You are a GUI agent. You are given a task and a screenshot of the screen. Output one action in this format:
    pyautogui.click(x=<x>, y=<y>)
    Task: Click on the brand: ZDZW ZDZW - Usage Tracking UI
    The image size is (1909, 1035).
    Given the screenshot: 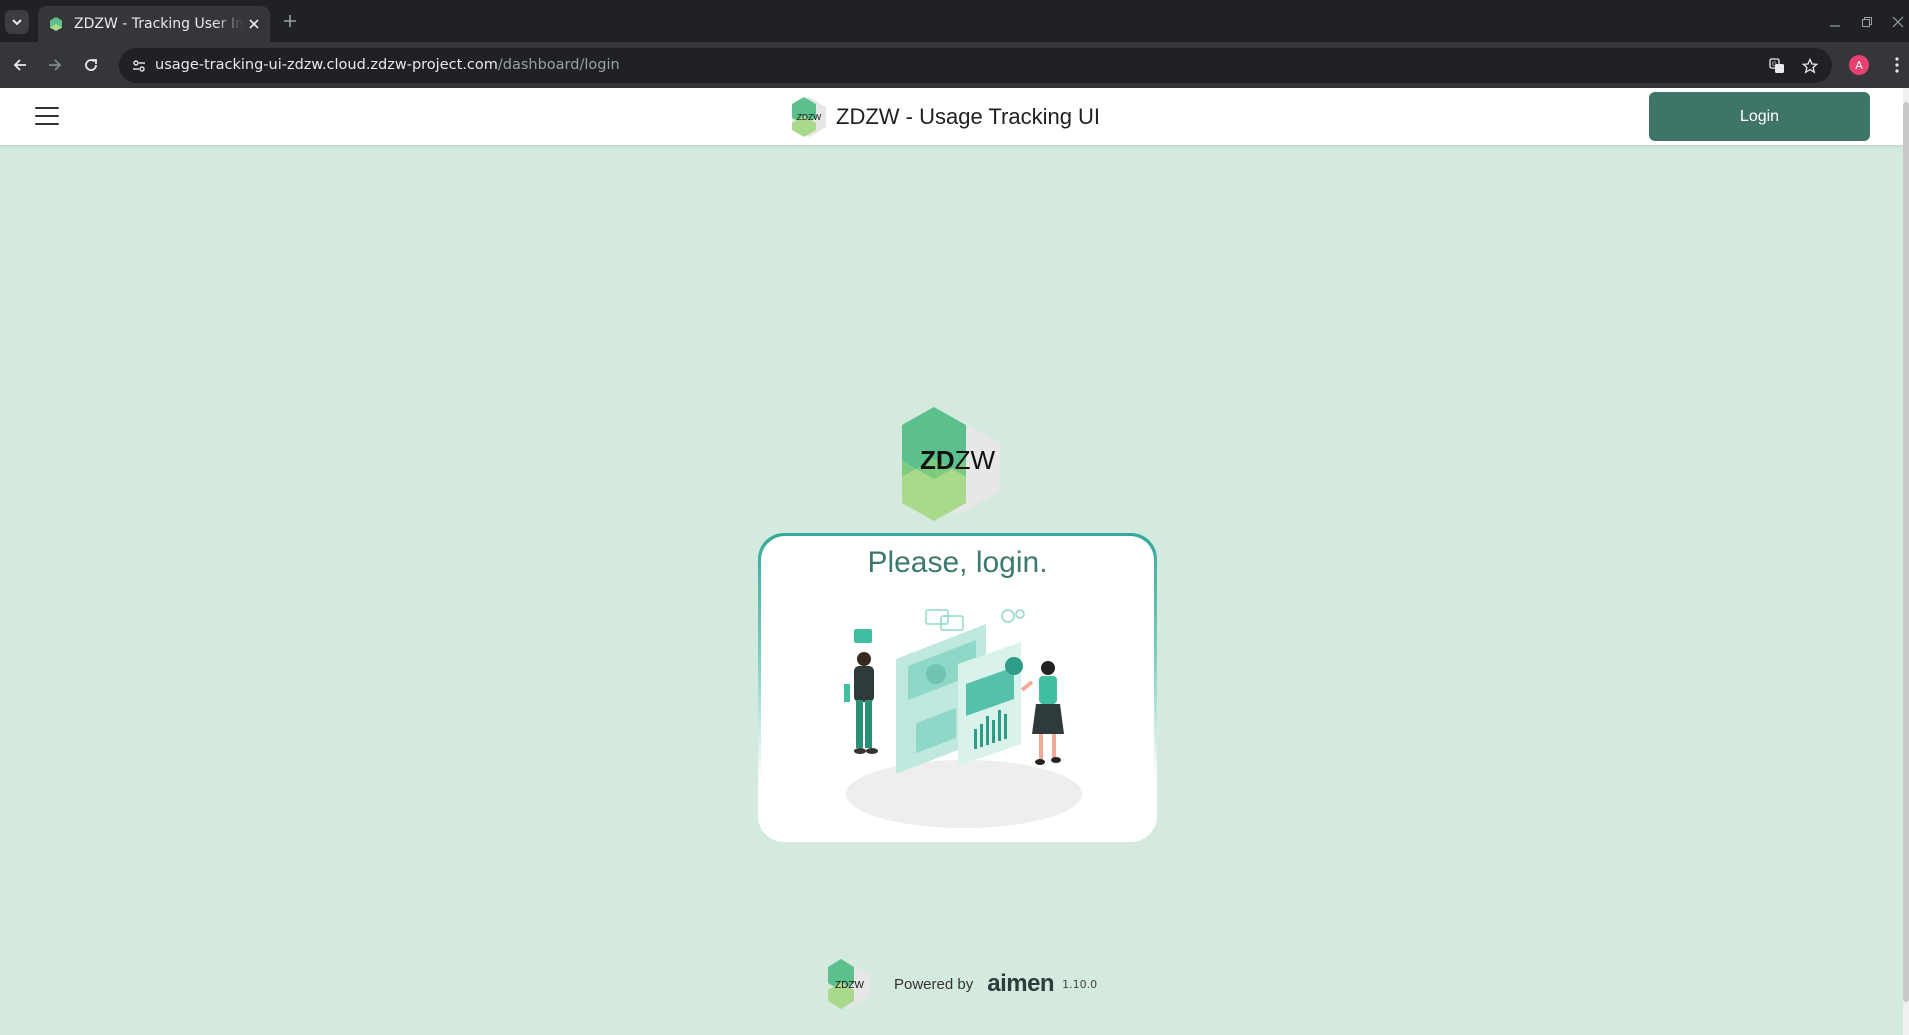 What is the action you would take?
    pyautogui.click(x=945, y=117)
    